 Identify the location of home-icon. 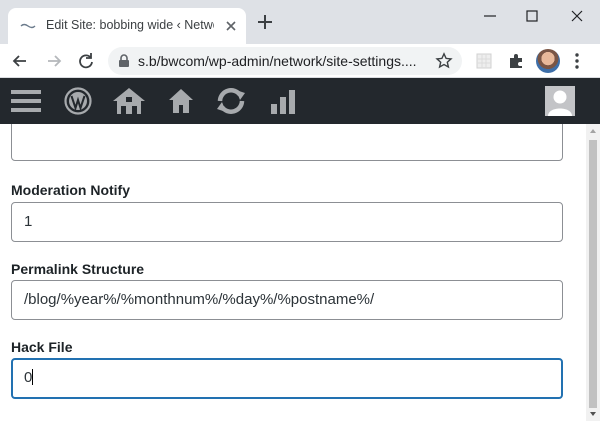
(181, 101).